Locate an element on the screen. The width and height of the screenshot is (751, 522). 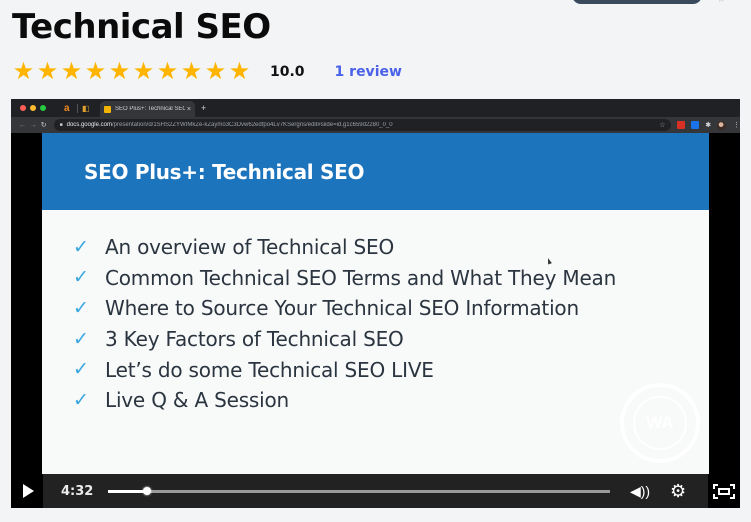
slide-bullet-item: ✓ Let’s do some Technical SEO LIVE is located at coordinates (344, 369).